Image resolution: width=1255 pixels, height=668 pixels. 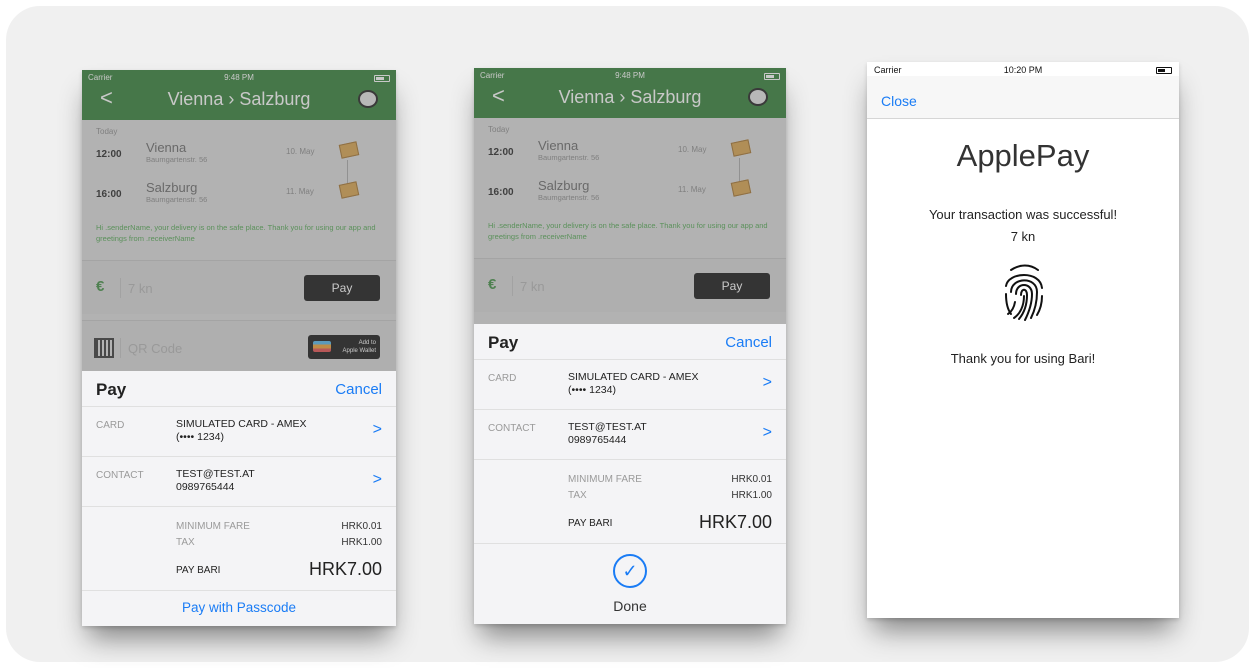 I want to click on close-button: Close, so click(x=899, y=101).